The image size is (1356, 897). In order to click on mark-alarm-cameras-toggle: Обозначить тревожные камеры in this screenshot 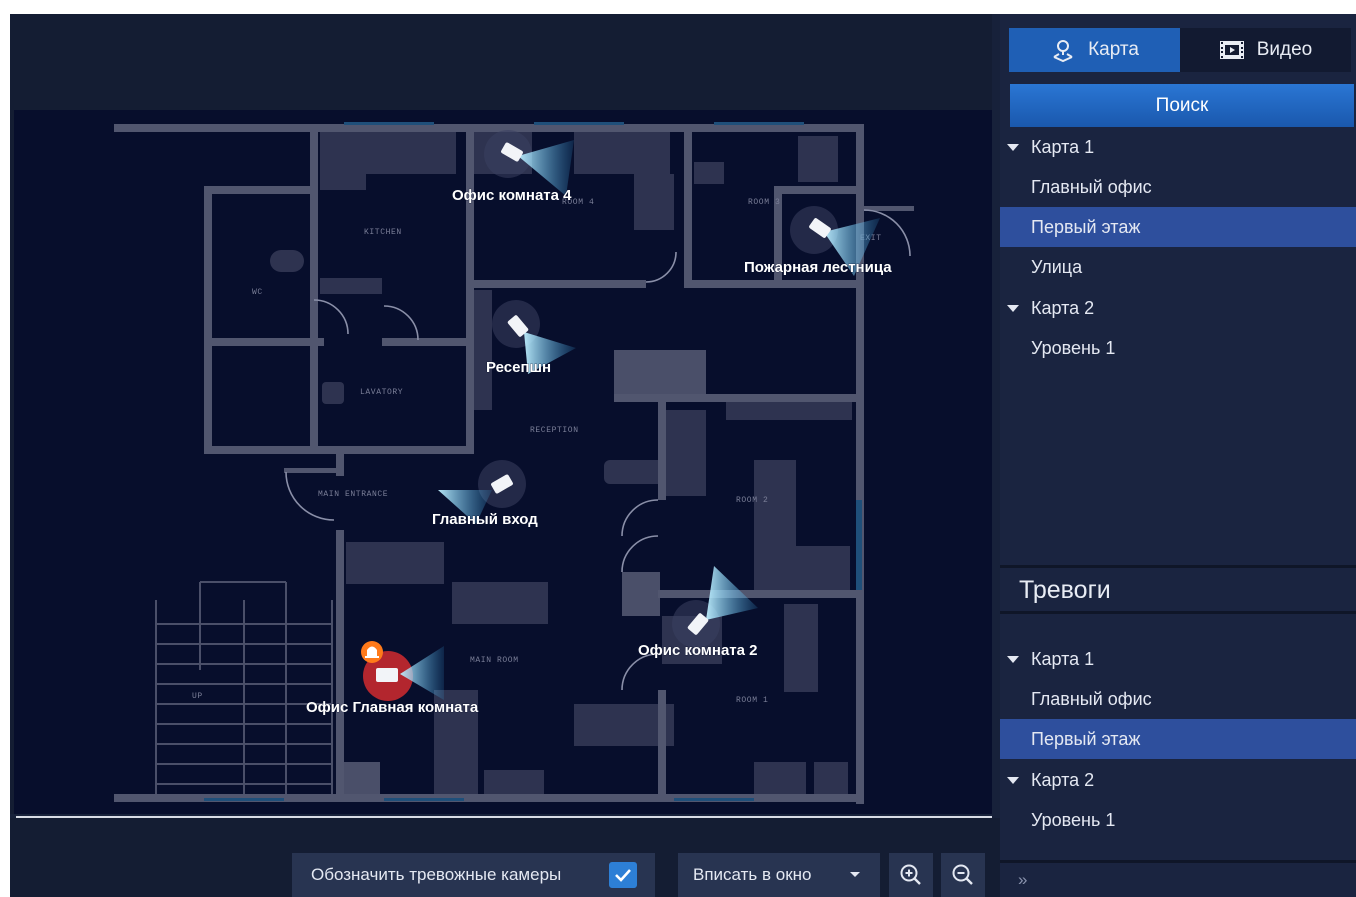, I will do `click(473, 875)`.